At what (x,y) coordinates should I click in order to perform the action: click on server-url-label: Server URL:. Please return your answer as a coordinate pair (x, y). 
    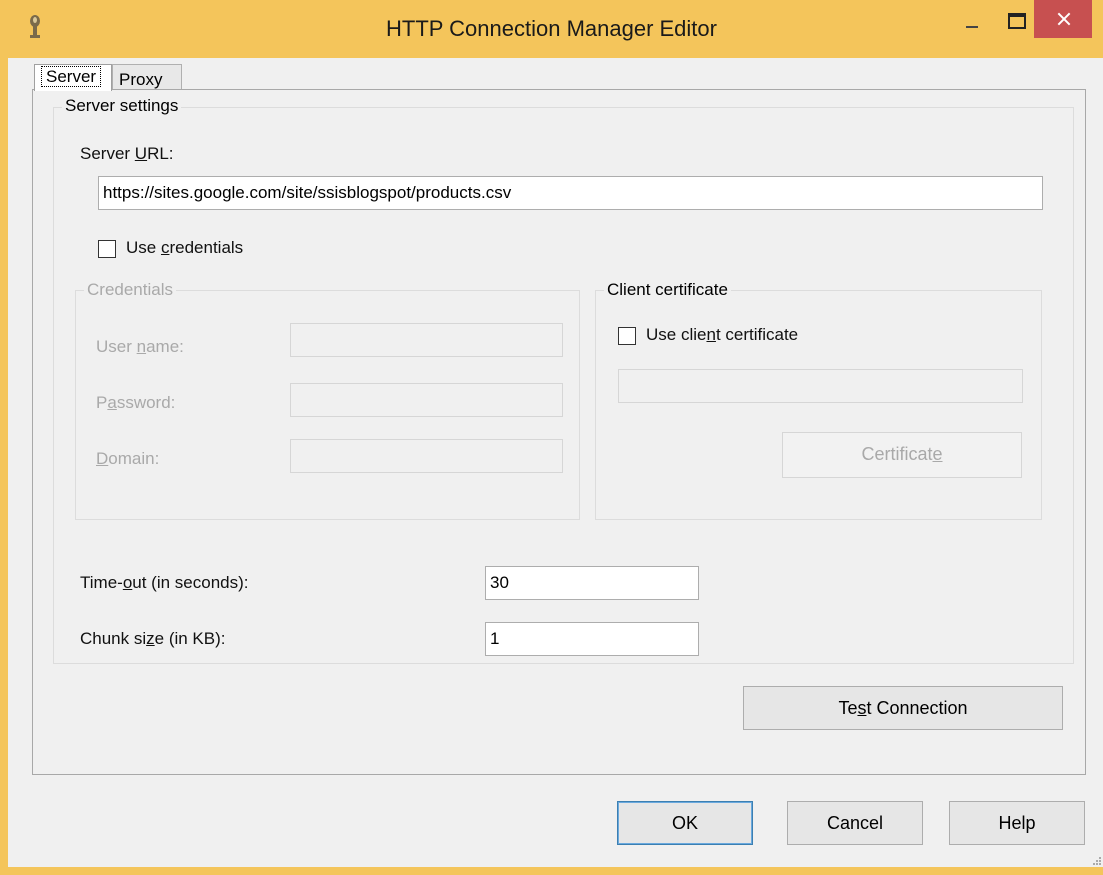
    Looking at the image, I should click on (127, 153).